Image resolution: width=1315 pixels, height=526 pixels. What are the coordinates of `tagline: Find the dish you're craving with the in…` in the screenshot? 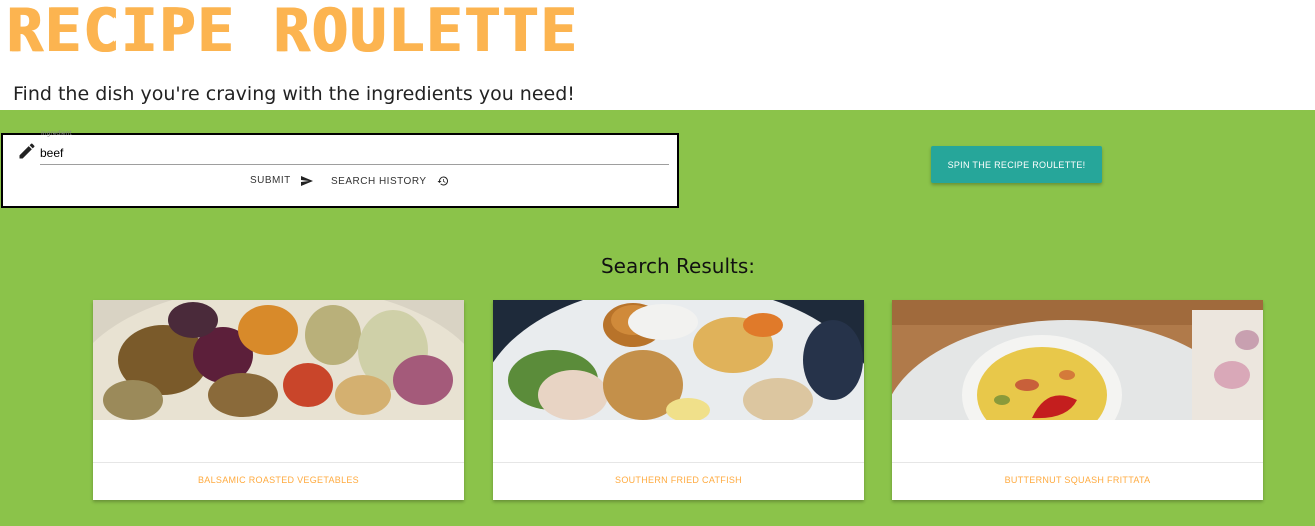 It's located at (294, 94).